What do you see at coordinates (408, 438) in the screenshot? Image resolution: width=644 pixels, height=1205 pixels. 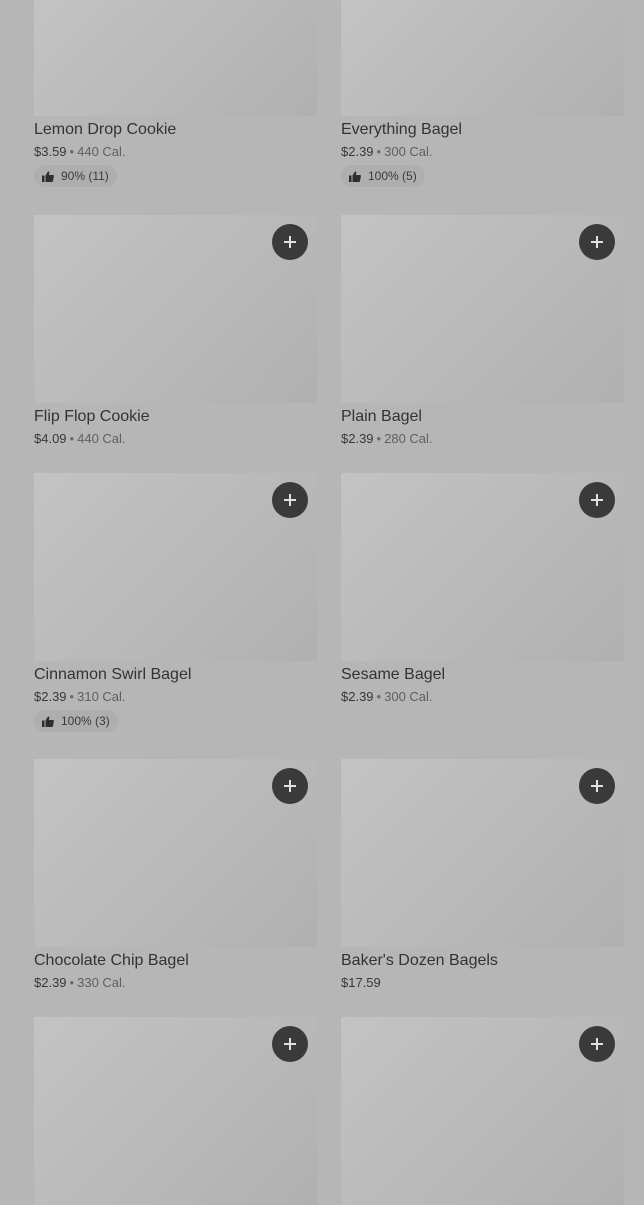 I see `product-calories: 280 Cal.` at bounding box center [408, 438].